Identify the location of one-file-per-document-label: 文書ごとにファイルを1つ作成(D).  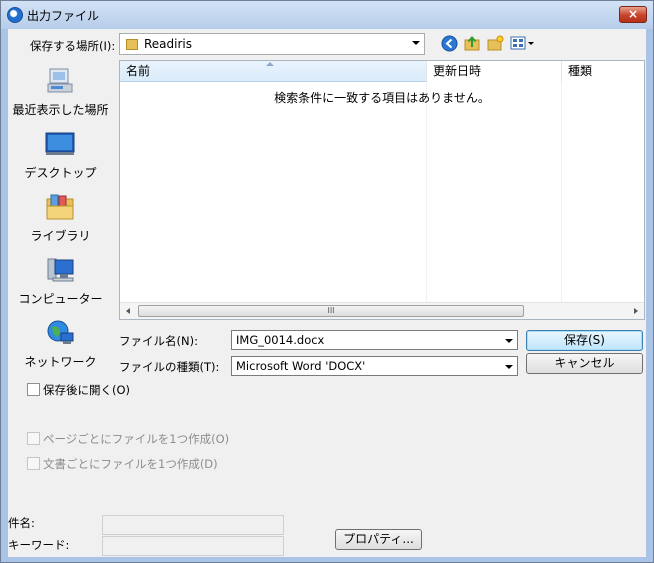
(130, 464).